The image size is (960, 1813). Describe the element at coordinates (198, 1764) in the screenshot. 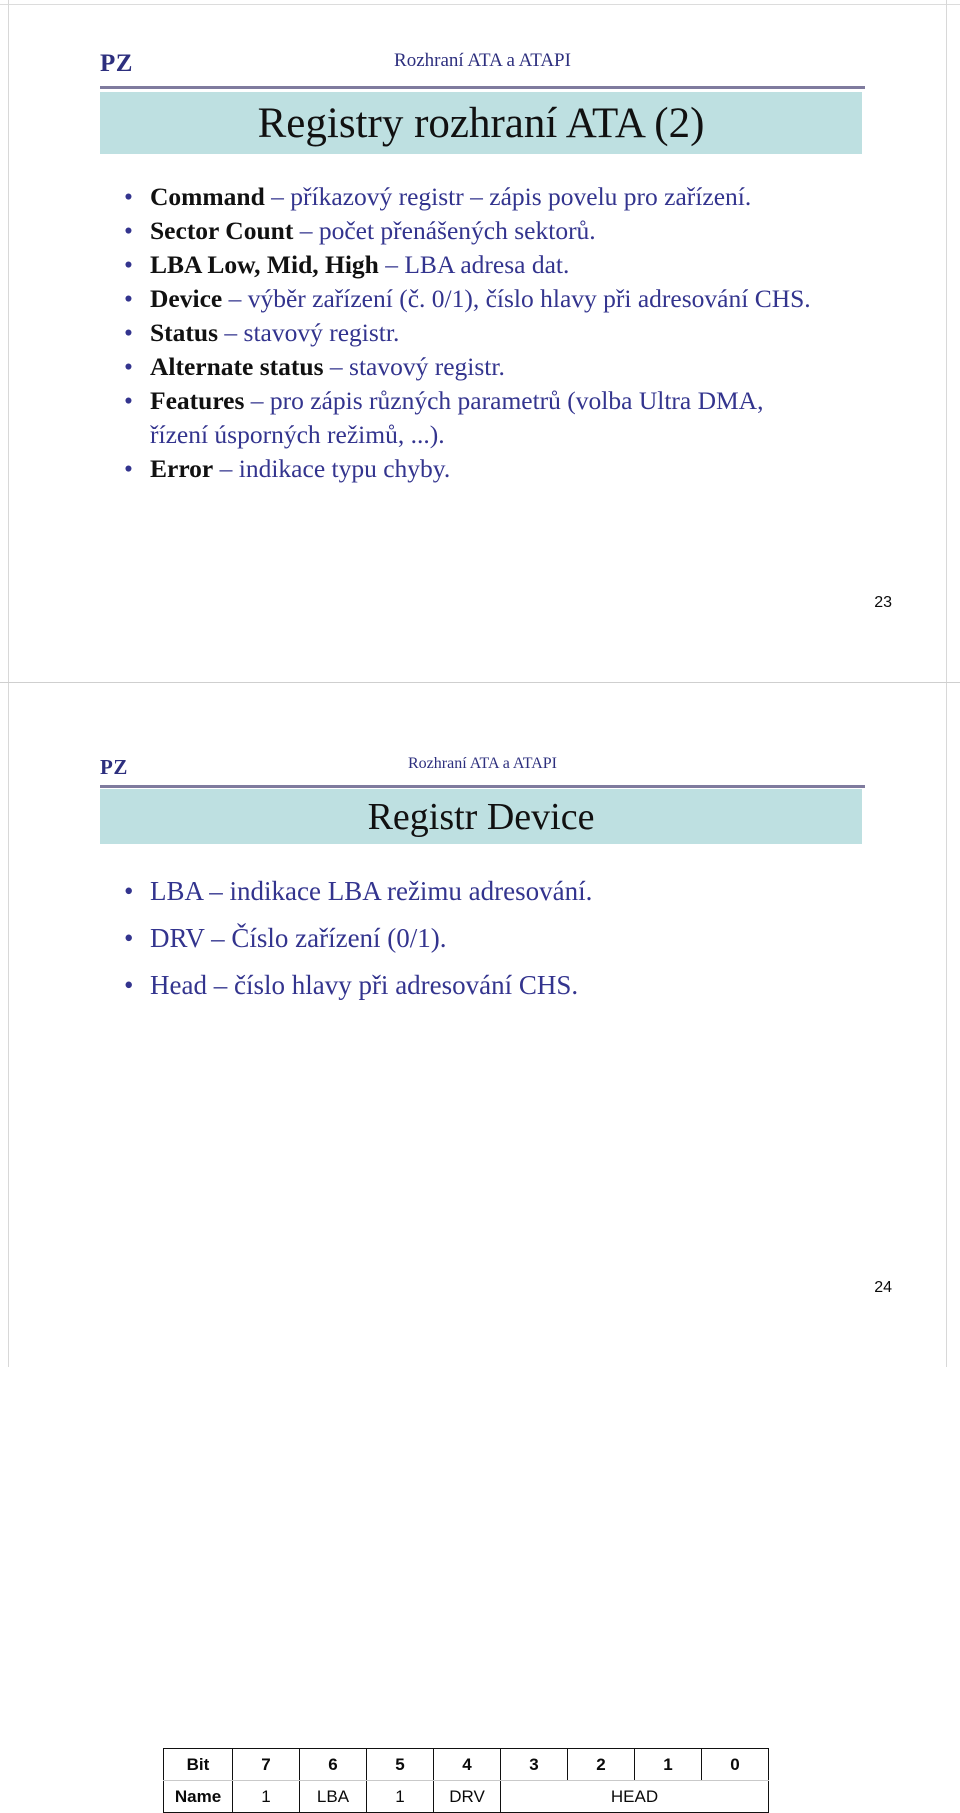

I see `table-rowlabel-bit: Bit` at that location.